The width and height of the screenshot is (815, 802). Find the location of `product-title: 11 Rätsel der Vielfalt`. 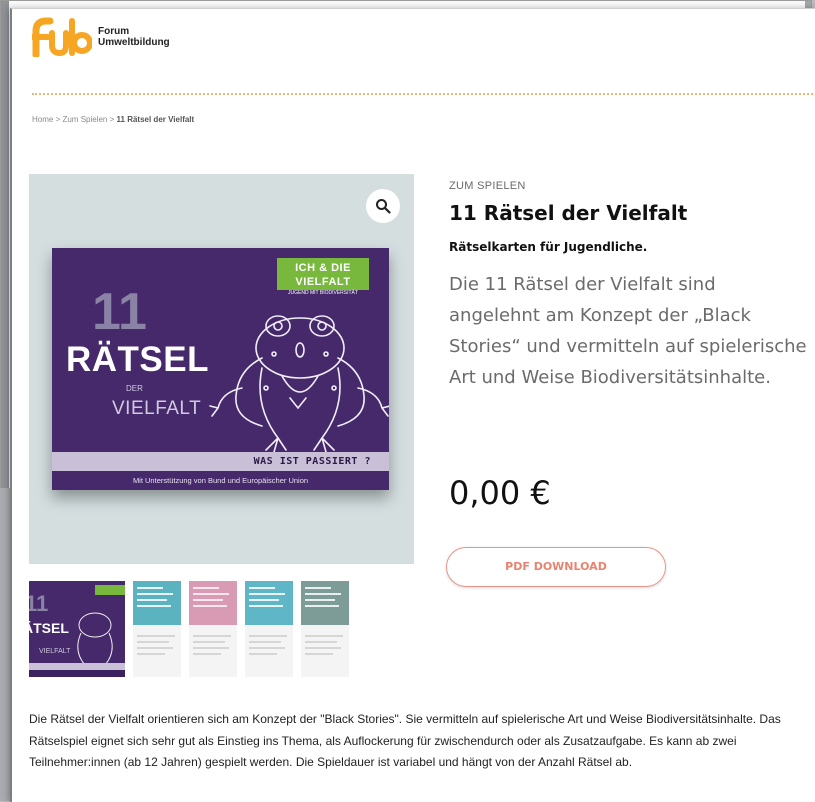

product-title: 11 Rätsel der Vielfalt is located at coordinates (568, 213).